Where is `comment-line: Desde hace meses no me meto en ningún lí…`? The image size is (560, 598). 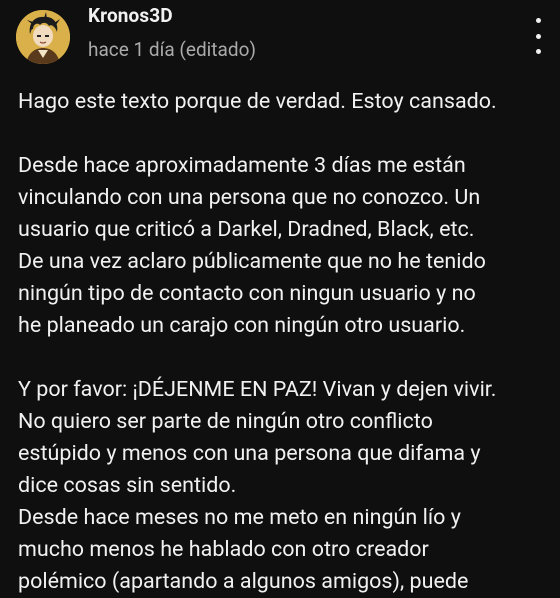
comment-line: Desde hace meses no me meto en ningún lí… is located at coordinates (239, 517).